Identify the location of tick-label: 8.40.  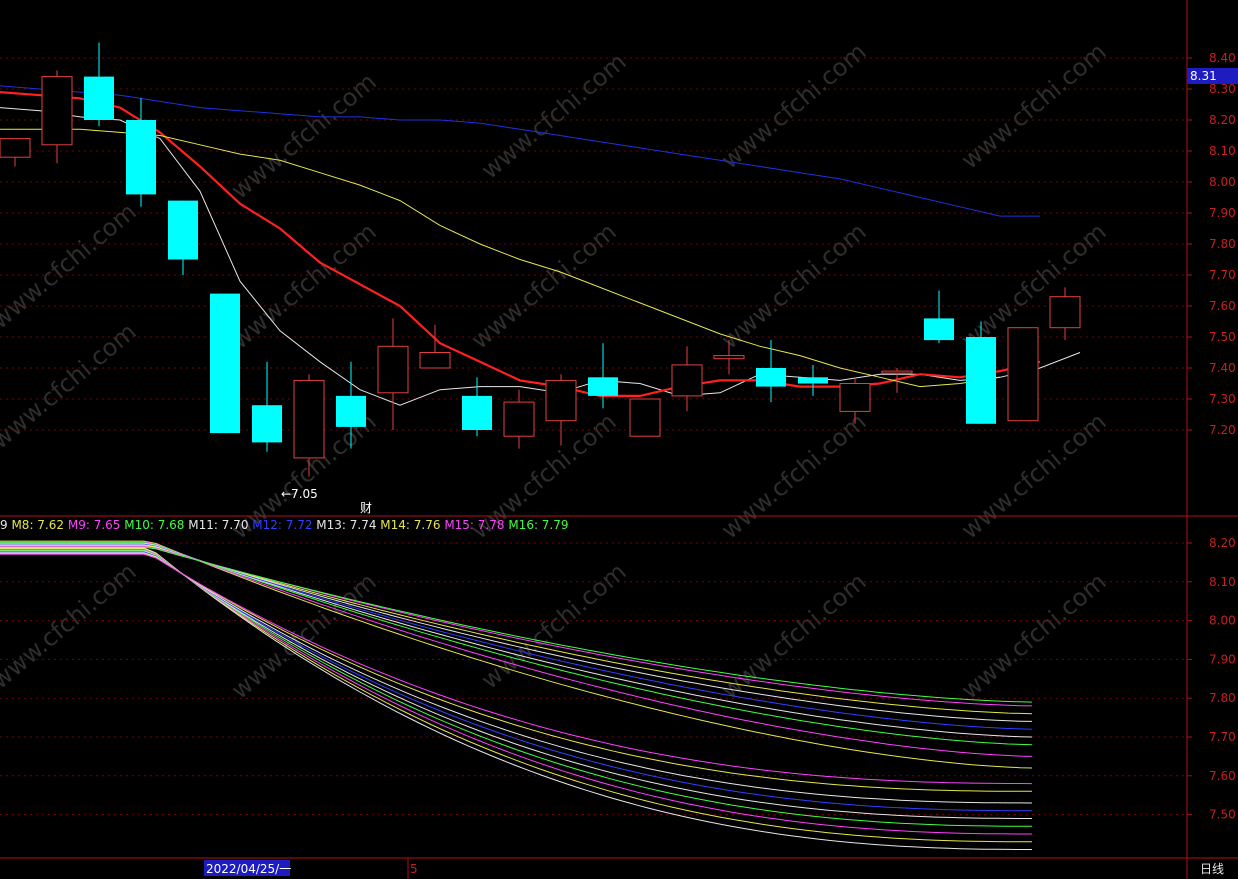
(1222, 58).